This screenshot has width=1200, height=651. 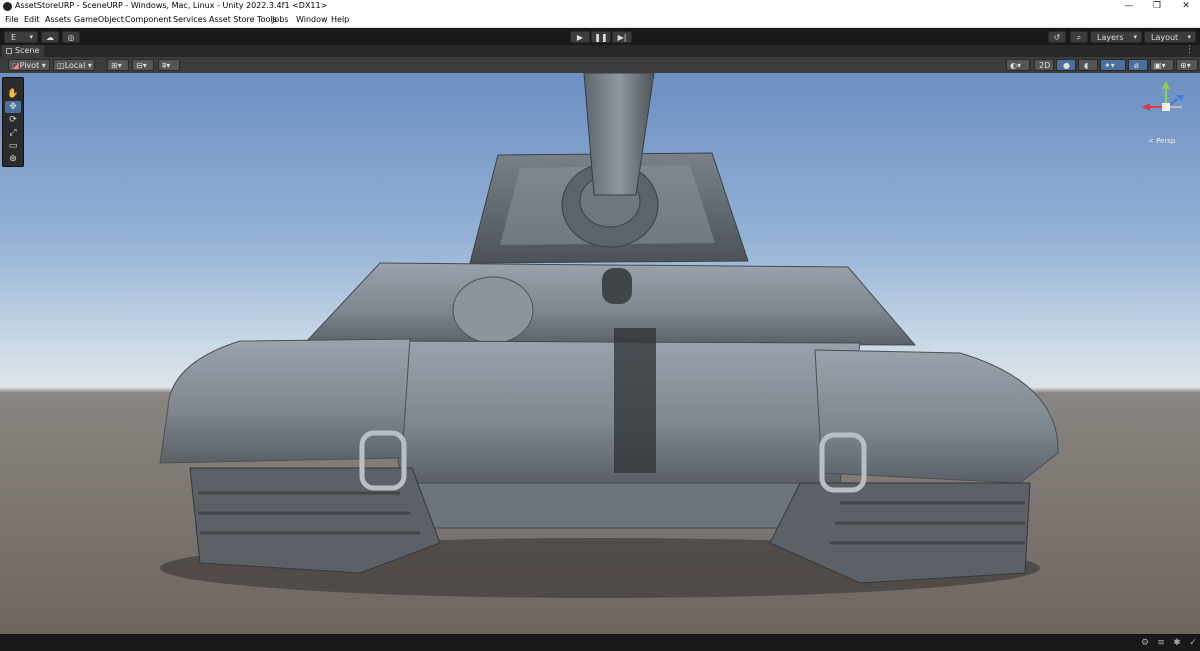 What do you see at coordinates (190, 19) in the screenshot?
I see `menu-services: Services` at bounding box center [190, 19].